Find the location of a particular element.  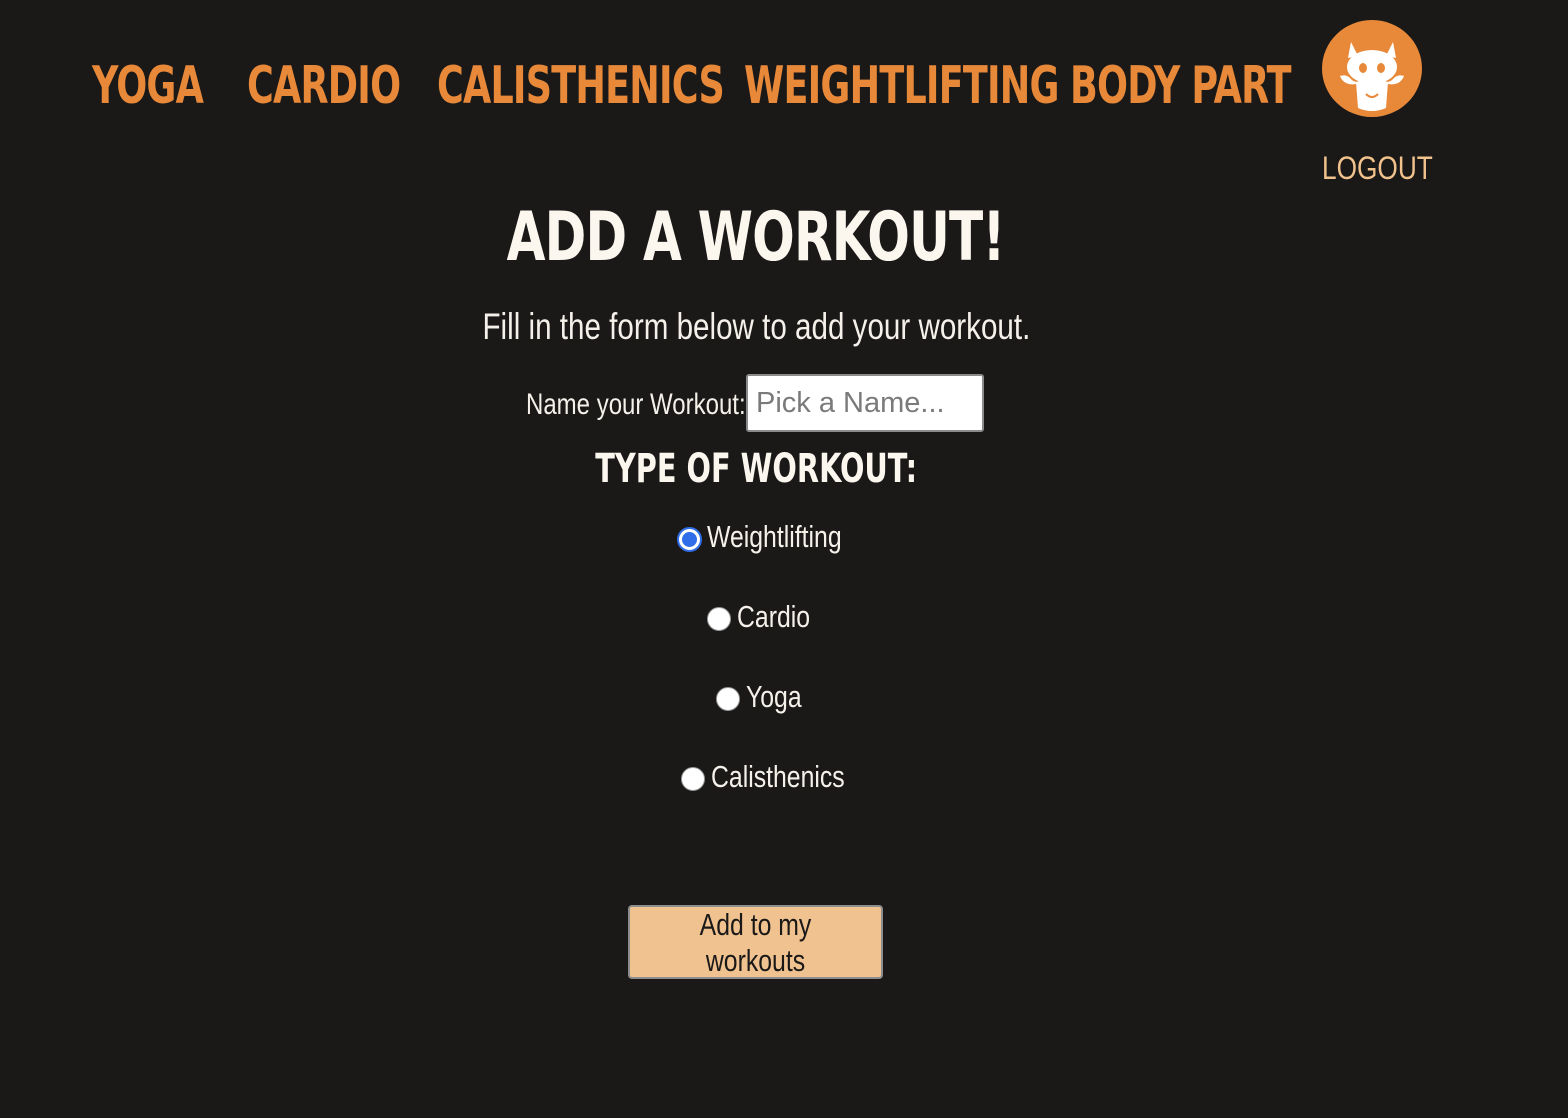

page-title: ADD A WORKOUT! is located at coordinates (756, 237).